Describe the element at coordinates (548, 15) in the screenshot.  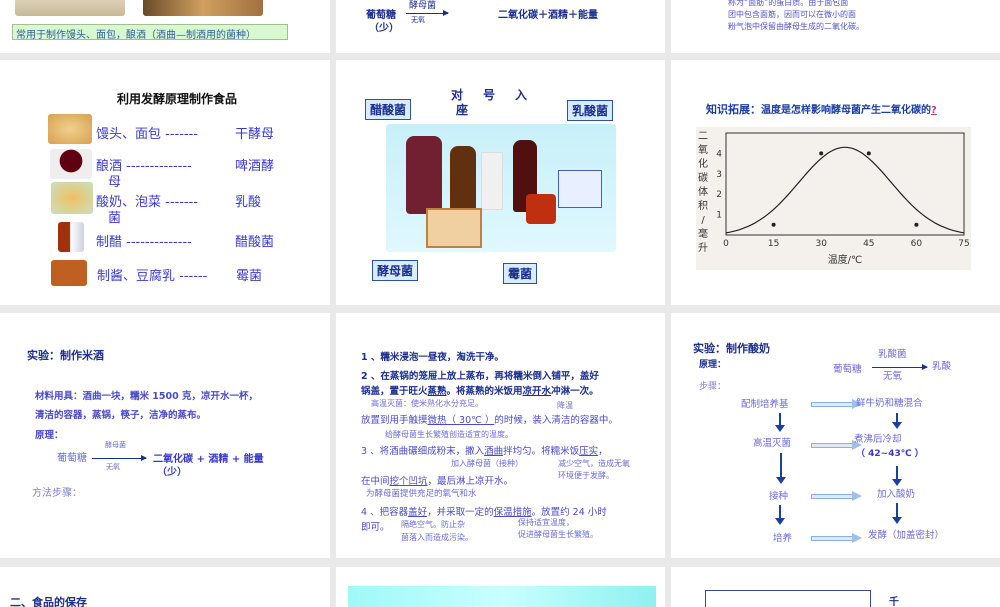
I see `product-text: 二氧化碳＋酒精＋能量` at that location.